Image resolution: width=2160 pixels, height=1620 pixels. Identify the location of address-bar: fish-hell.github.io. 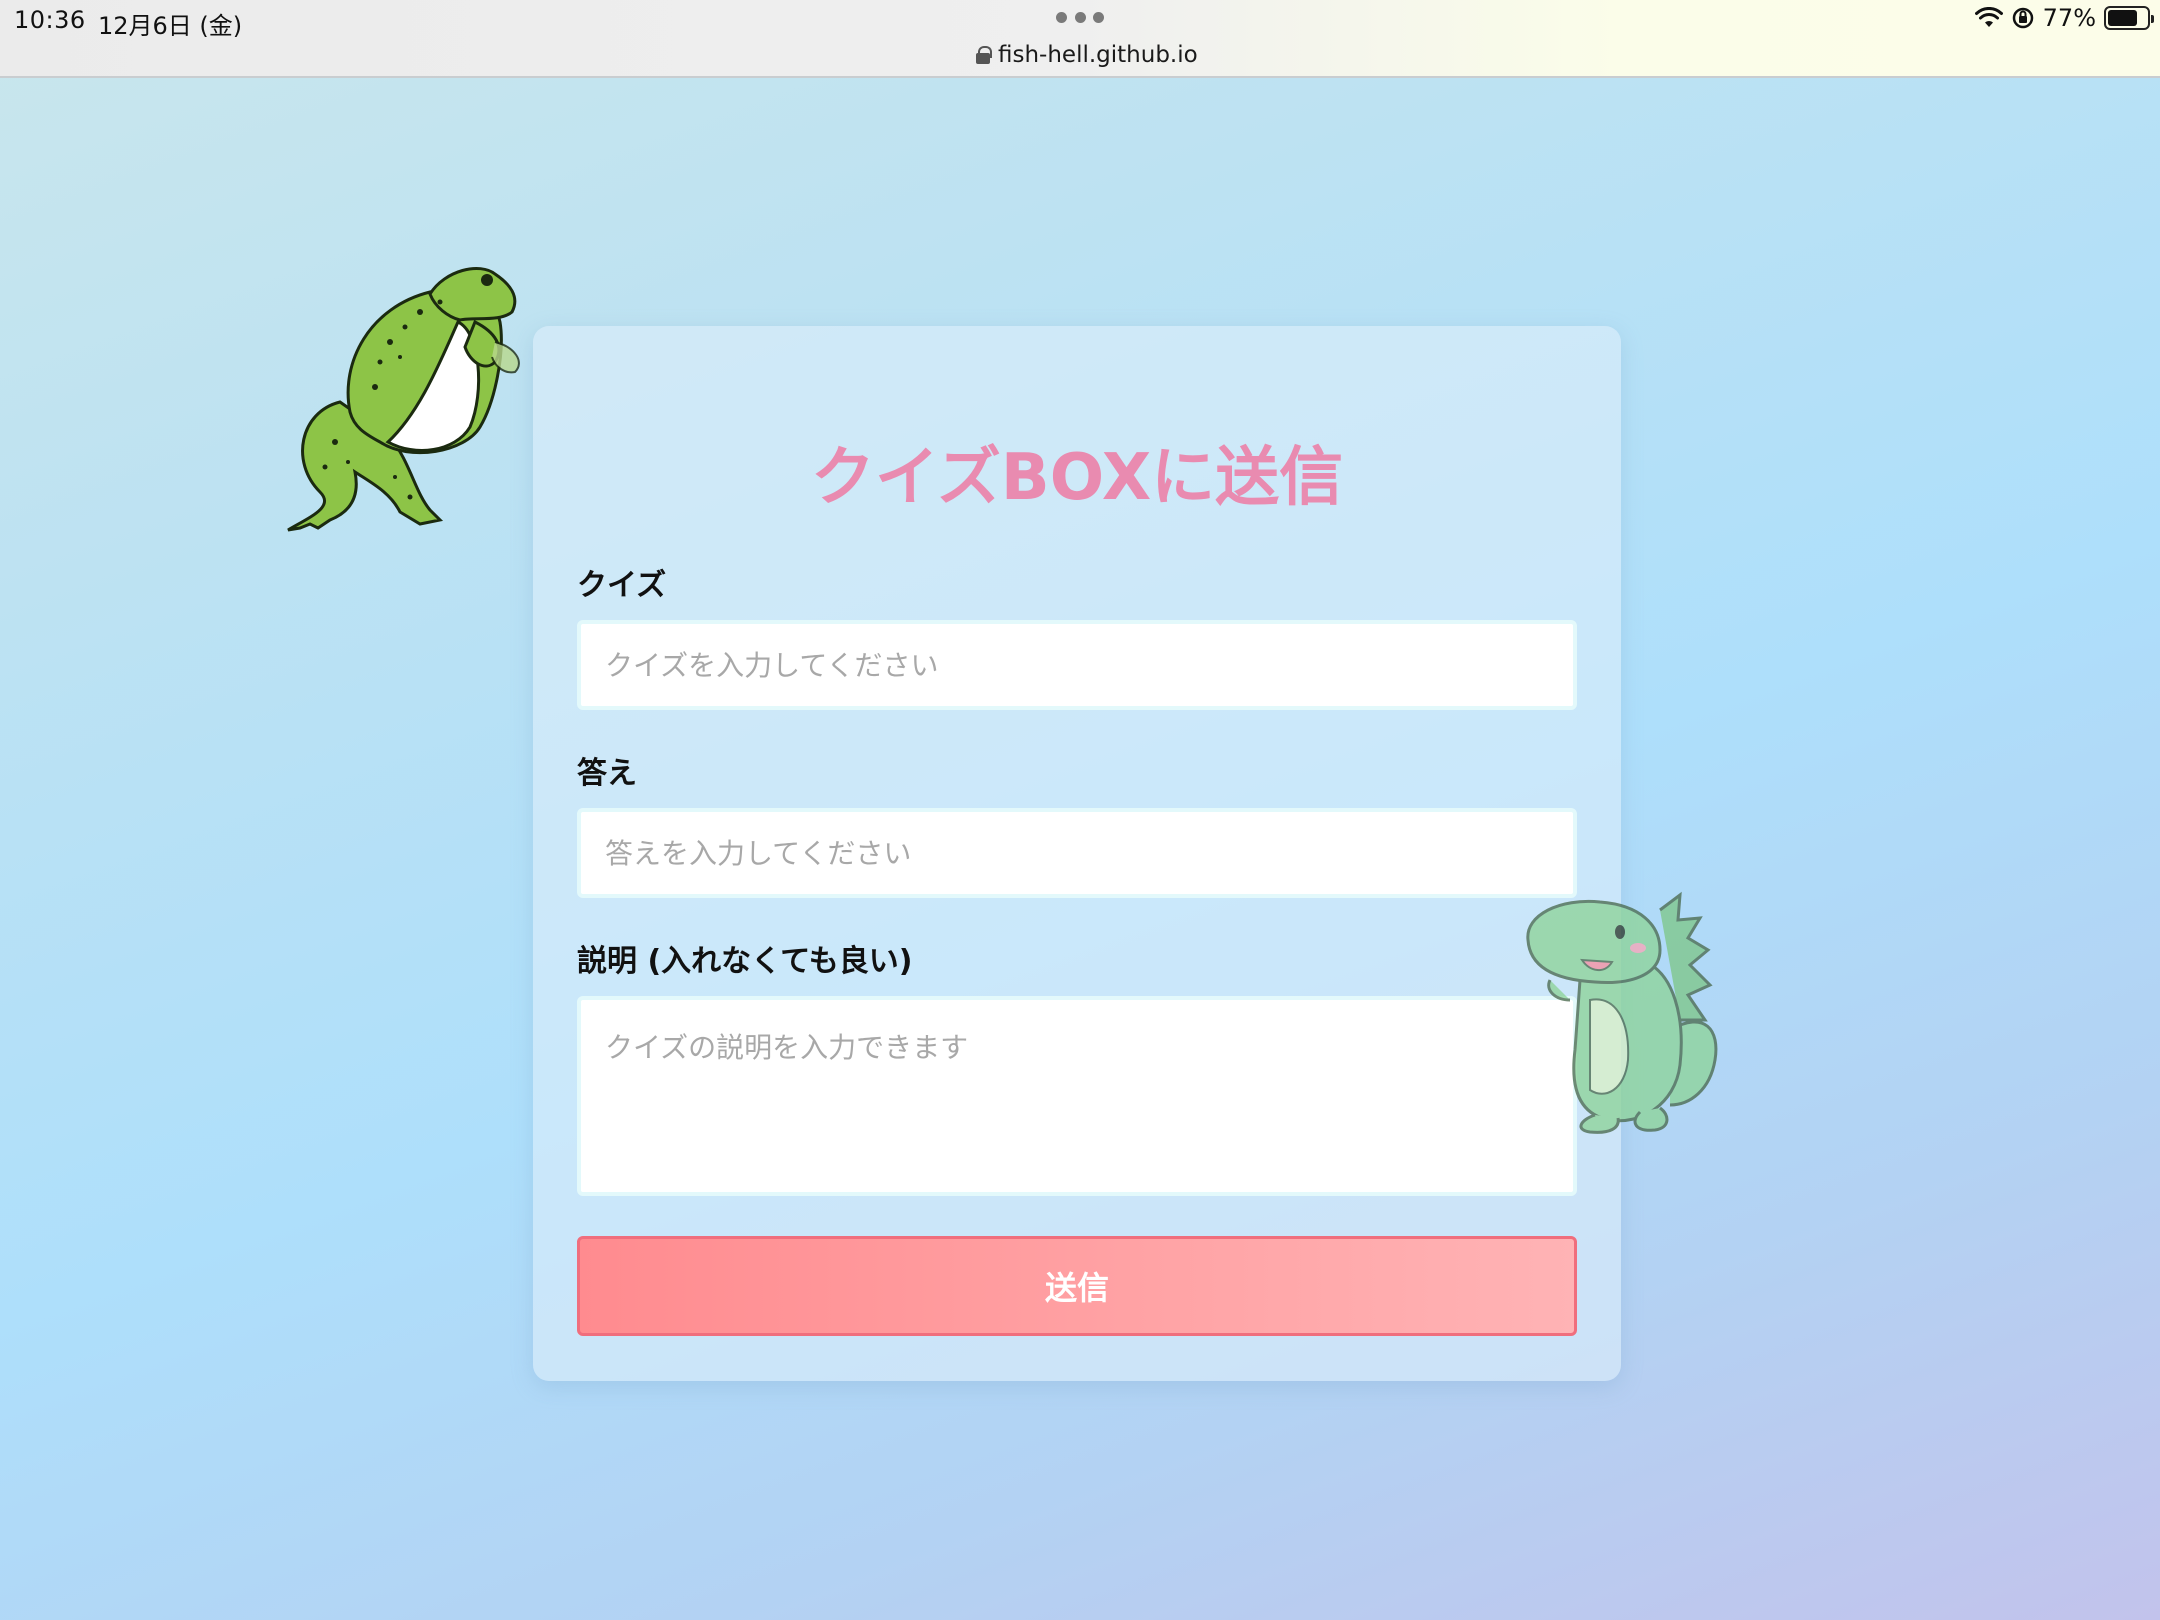
(1087, 55).